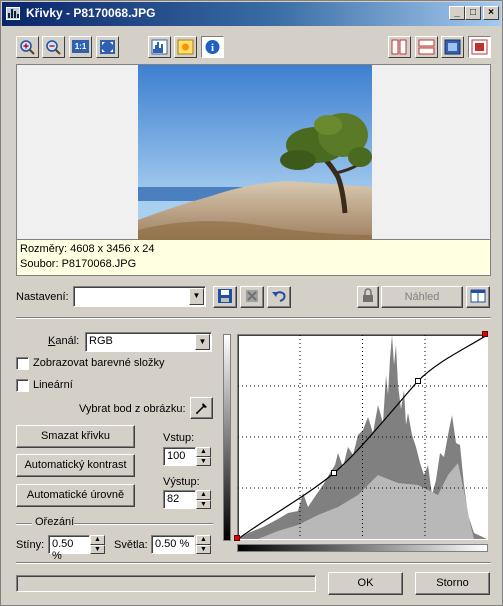  What do you see at coordinates (131, 545) in the screenshot?
I see `highlights-label: Světla:` at bounding box center [131, 545].